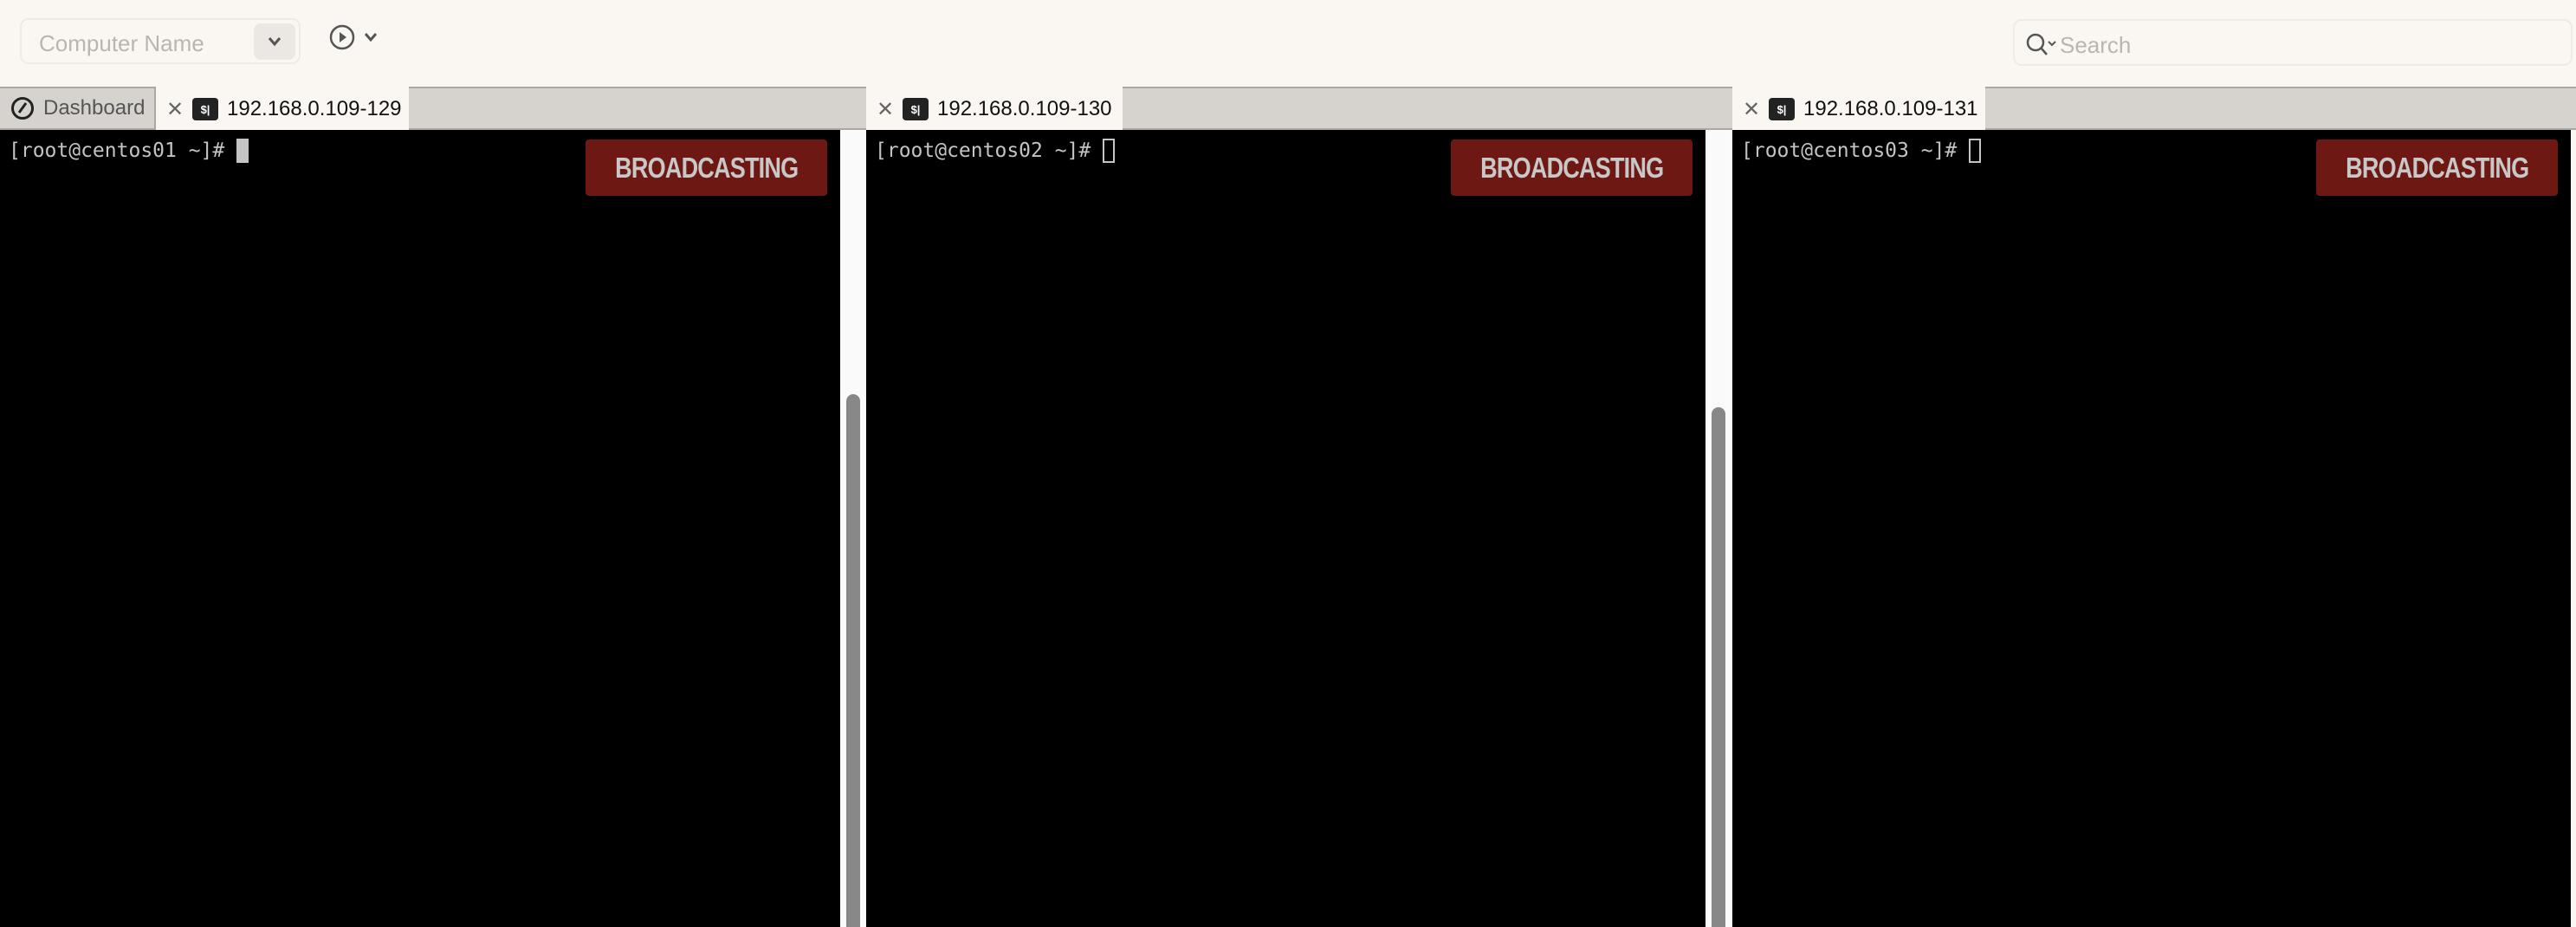  I want to click on tab-session-130: ✕ $| 192.168.0.109-130, so click(994, 108).